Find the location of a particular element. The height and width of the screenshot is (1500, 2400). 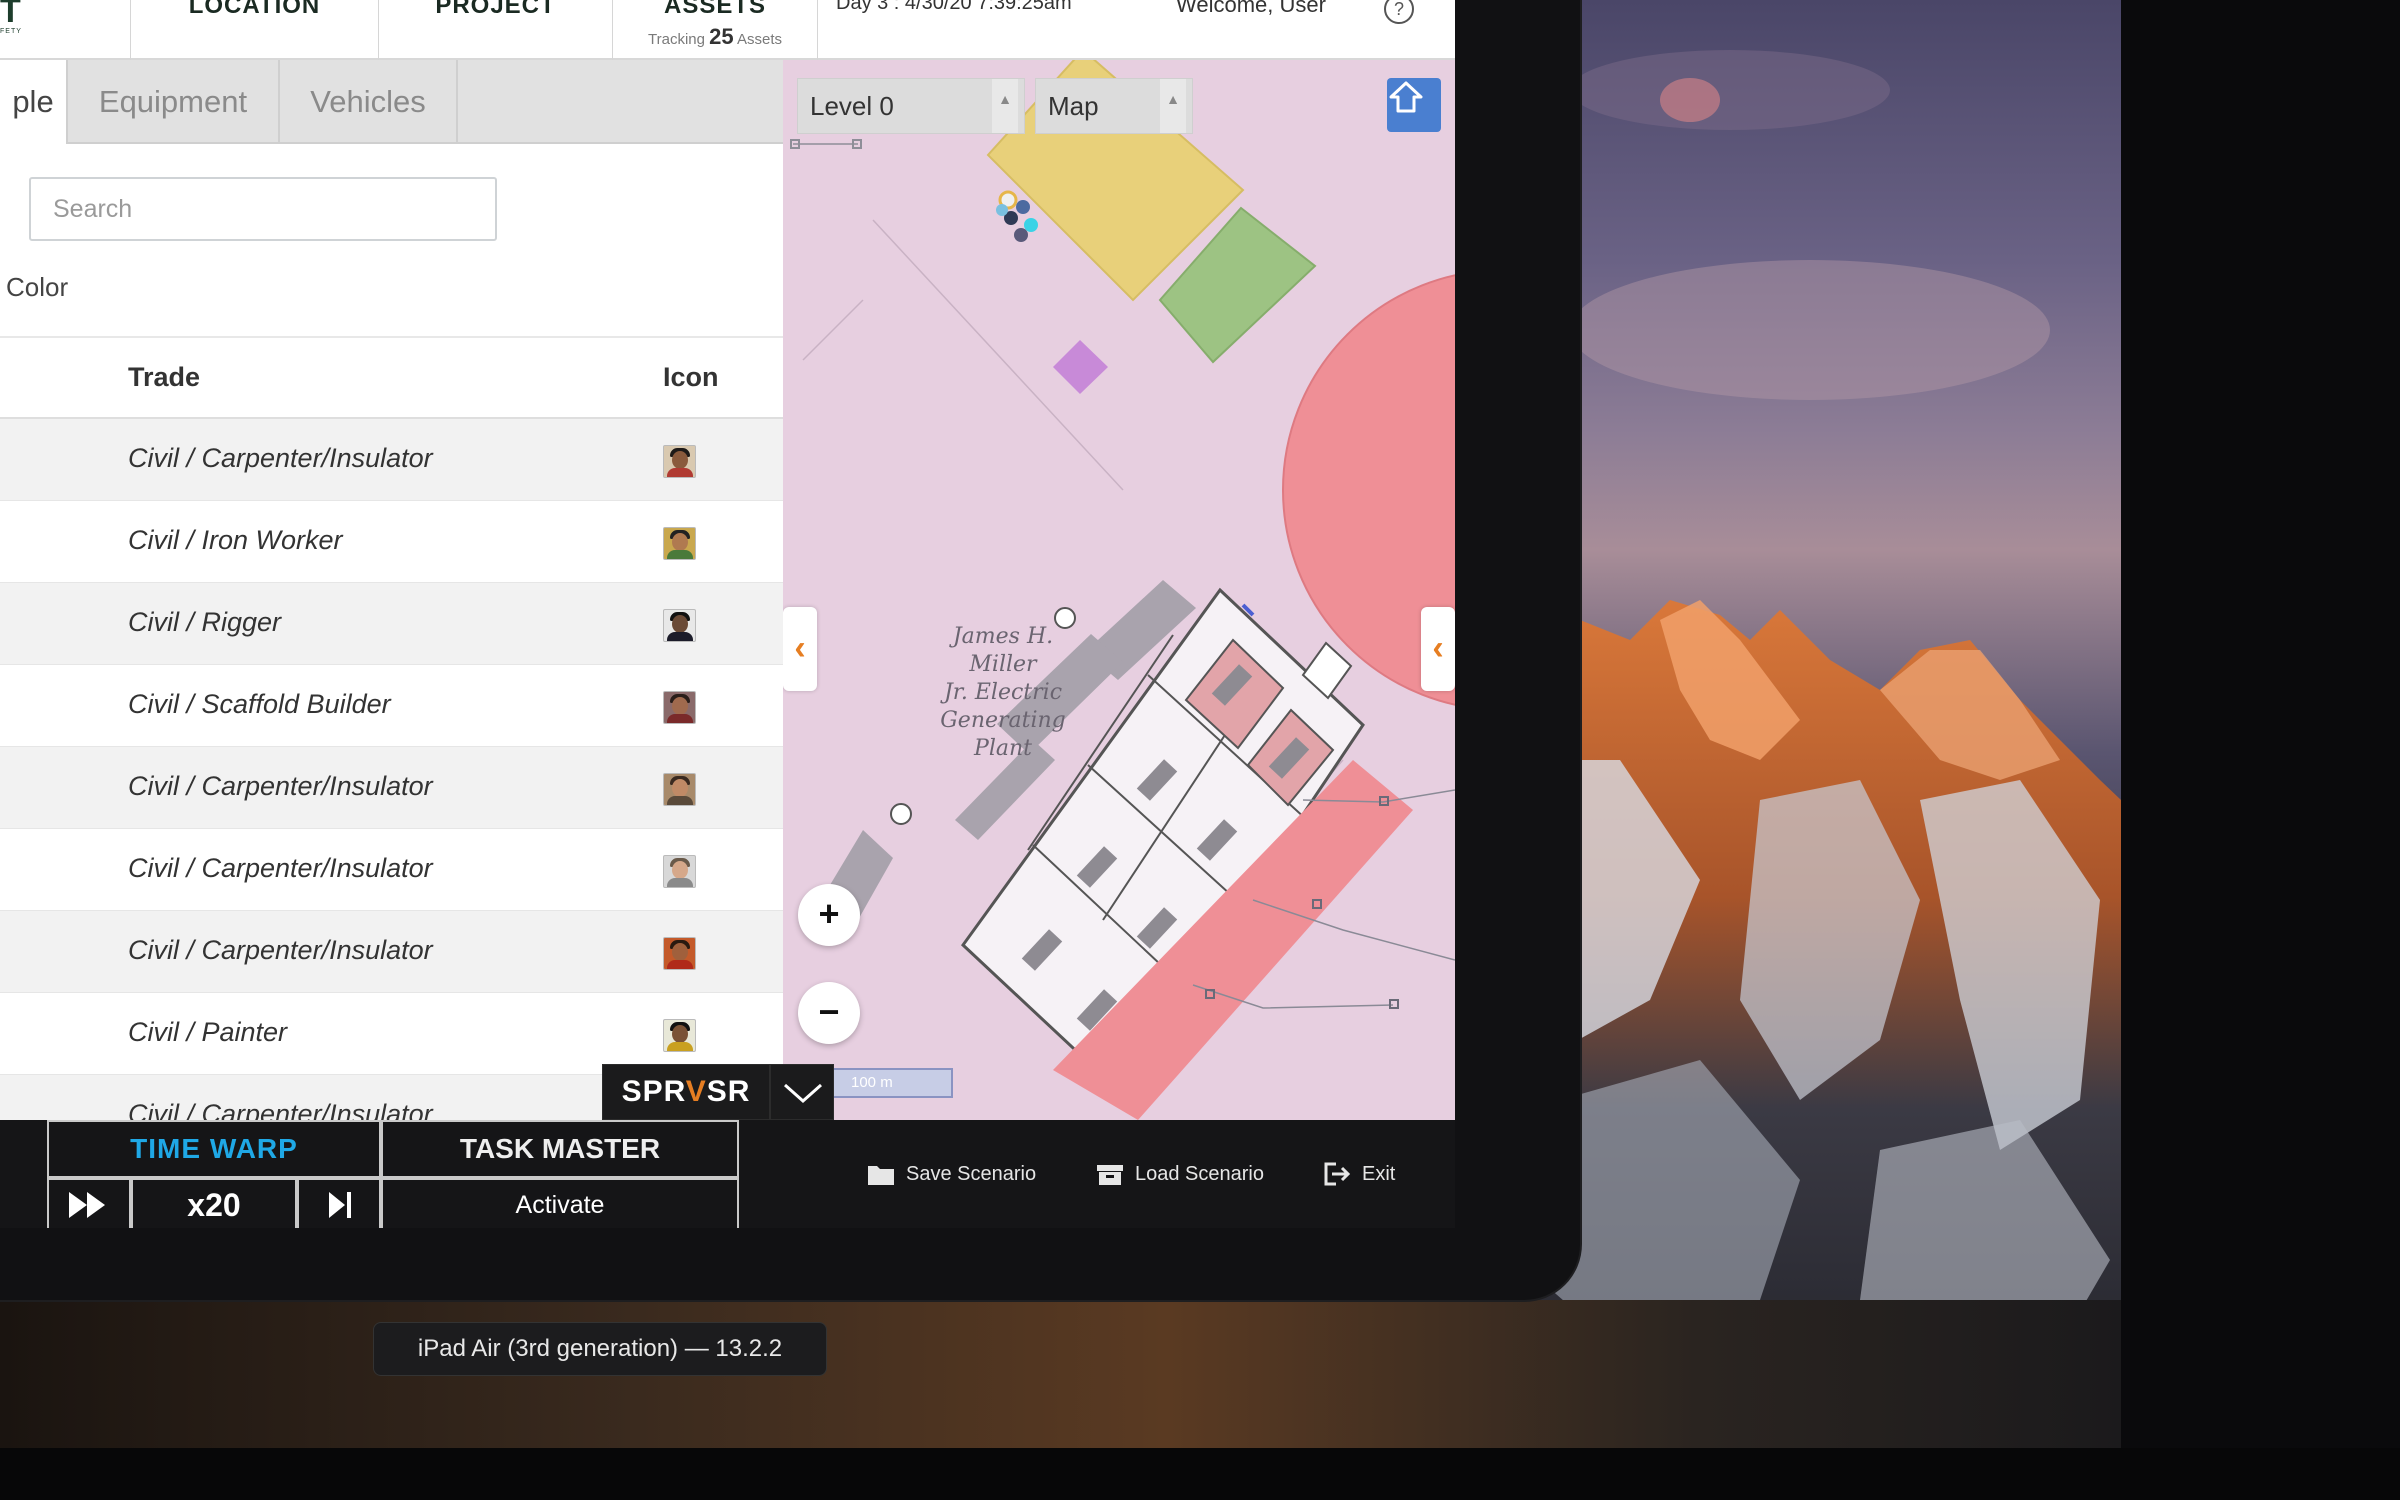

simulator-device-label: iPad Air (3rd generation) — 13.2.2 is located at coordinates (600, 1349).